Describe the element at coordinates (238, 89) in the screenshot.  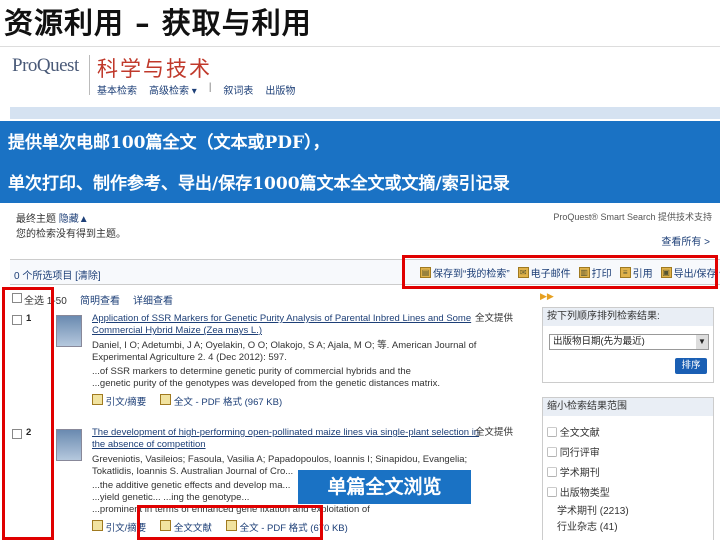
I see `nav-thesaurus: 叙词表` at that location.